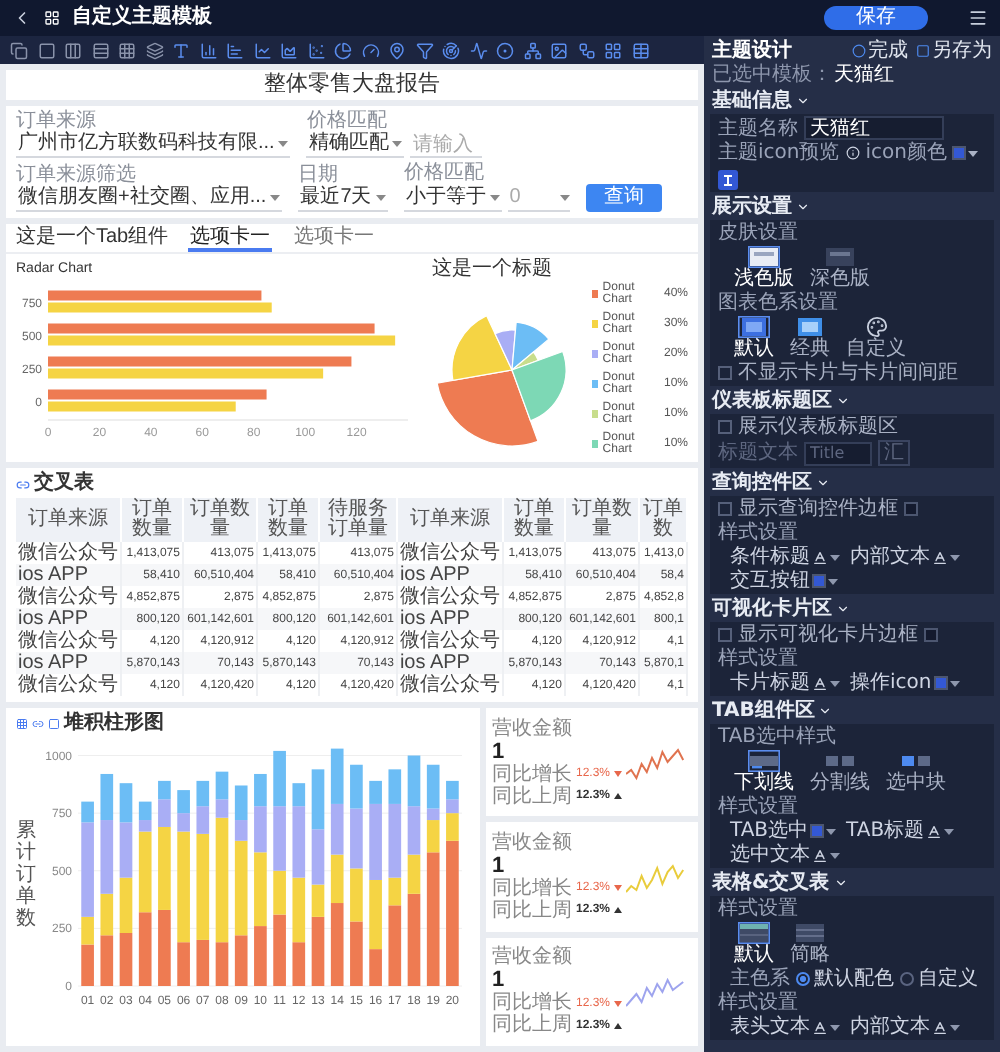 The height and width of the screenshot is (1052, 1000). Describe the element at coordinates (235, 50) in the screenshot. I see `bar-chart-icon` at that location.